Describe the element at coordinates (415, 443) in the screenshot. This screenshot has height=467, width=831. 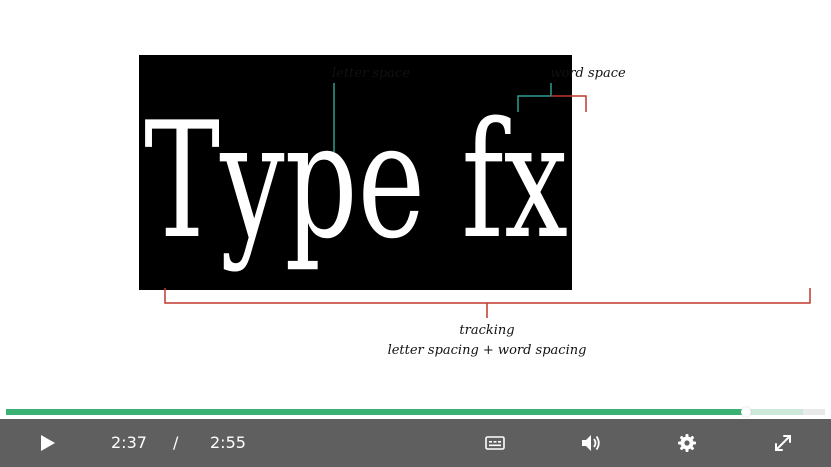
I see `player-controls: 2:37 / 2:55` at that location.